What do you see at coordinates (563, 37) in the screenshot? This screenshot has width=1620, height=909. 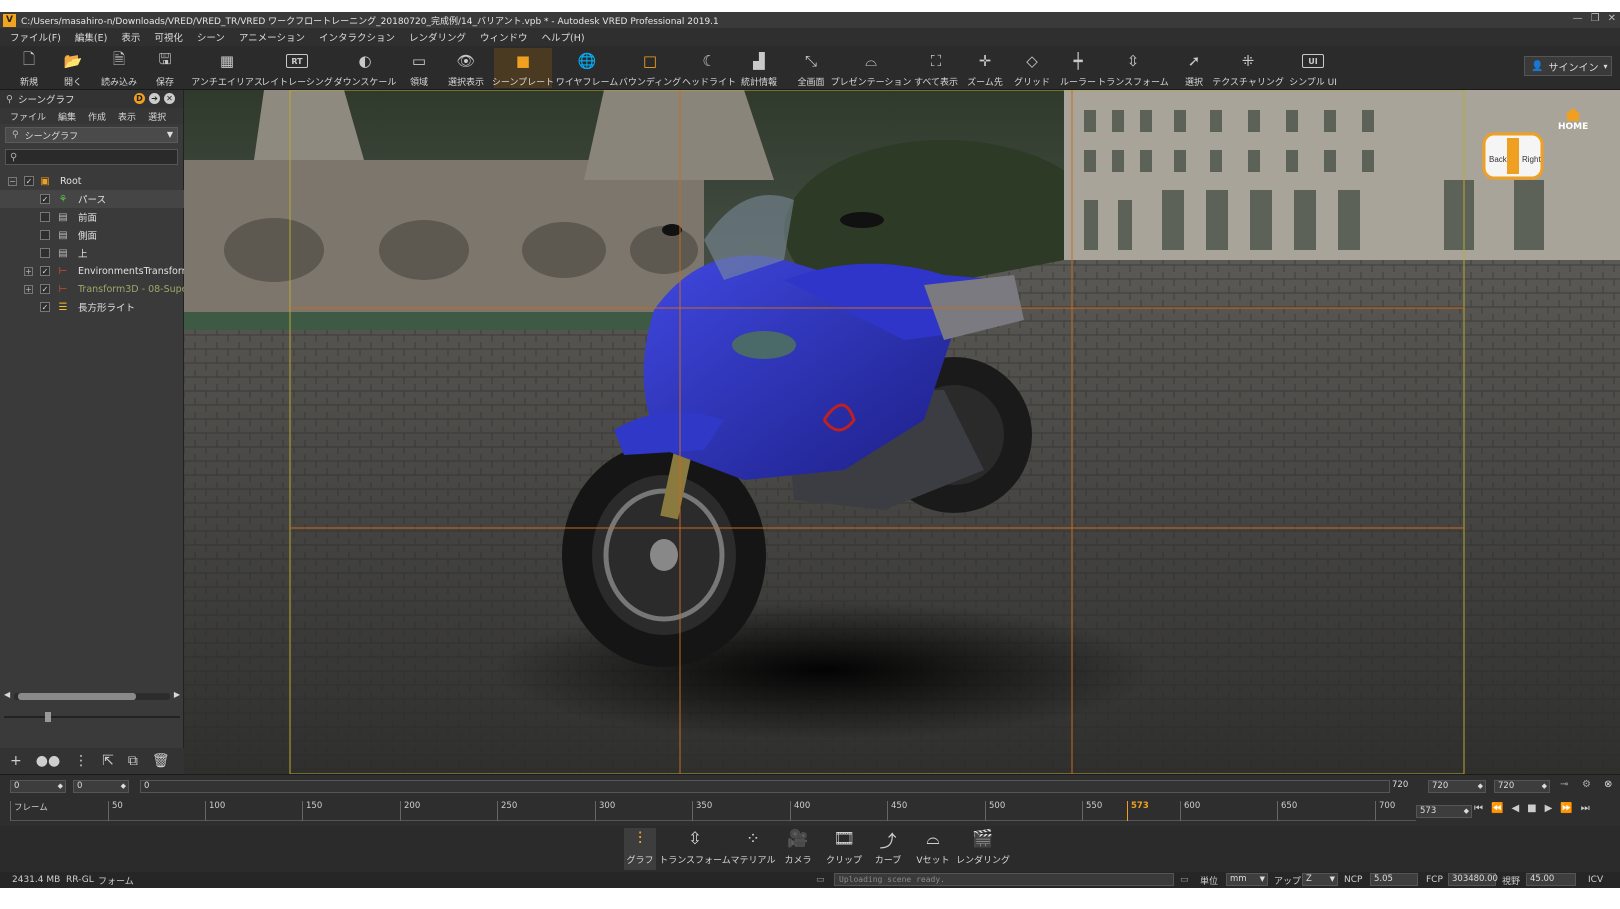 I see `menu-help: ヘルプ(H)` at bounding box center [563, 37].